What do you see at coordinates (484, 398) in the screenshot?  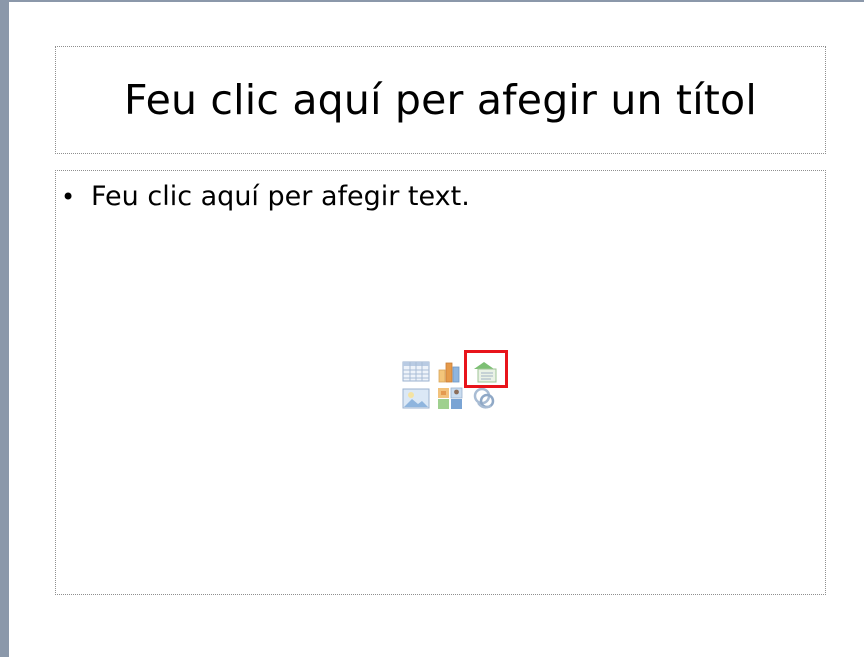 I see `insert-media-clip-icon` at bounding box center [484, 398].